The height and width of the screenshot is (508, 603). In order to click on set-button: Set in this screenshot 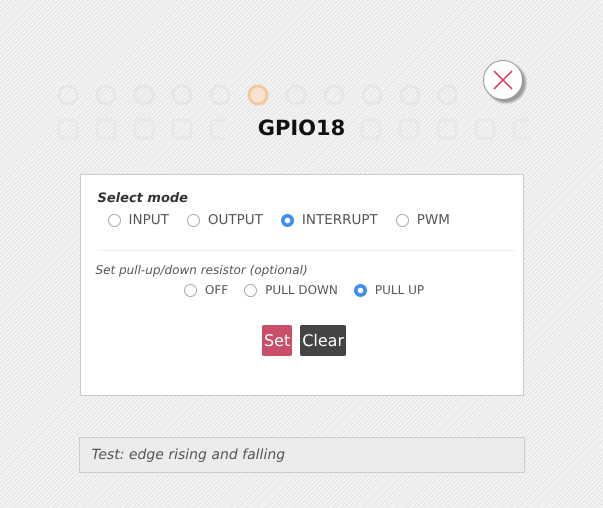, I will do `click(277, 340)`.